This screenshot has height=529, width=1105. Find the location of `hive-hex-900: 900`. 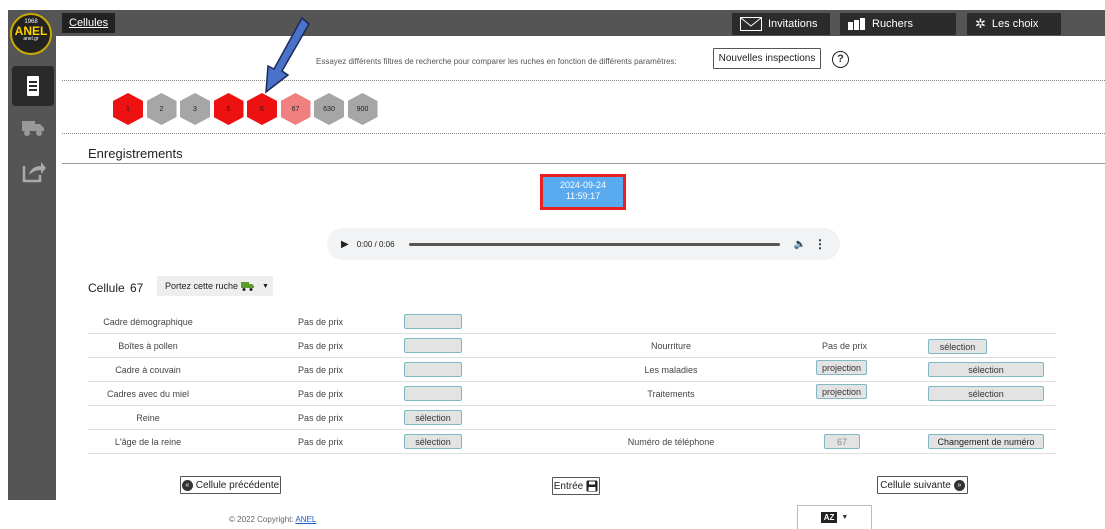

hive-hex-900: 900 is located at coordinates (362, 109).